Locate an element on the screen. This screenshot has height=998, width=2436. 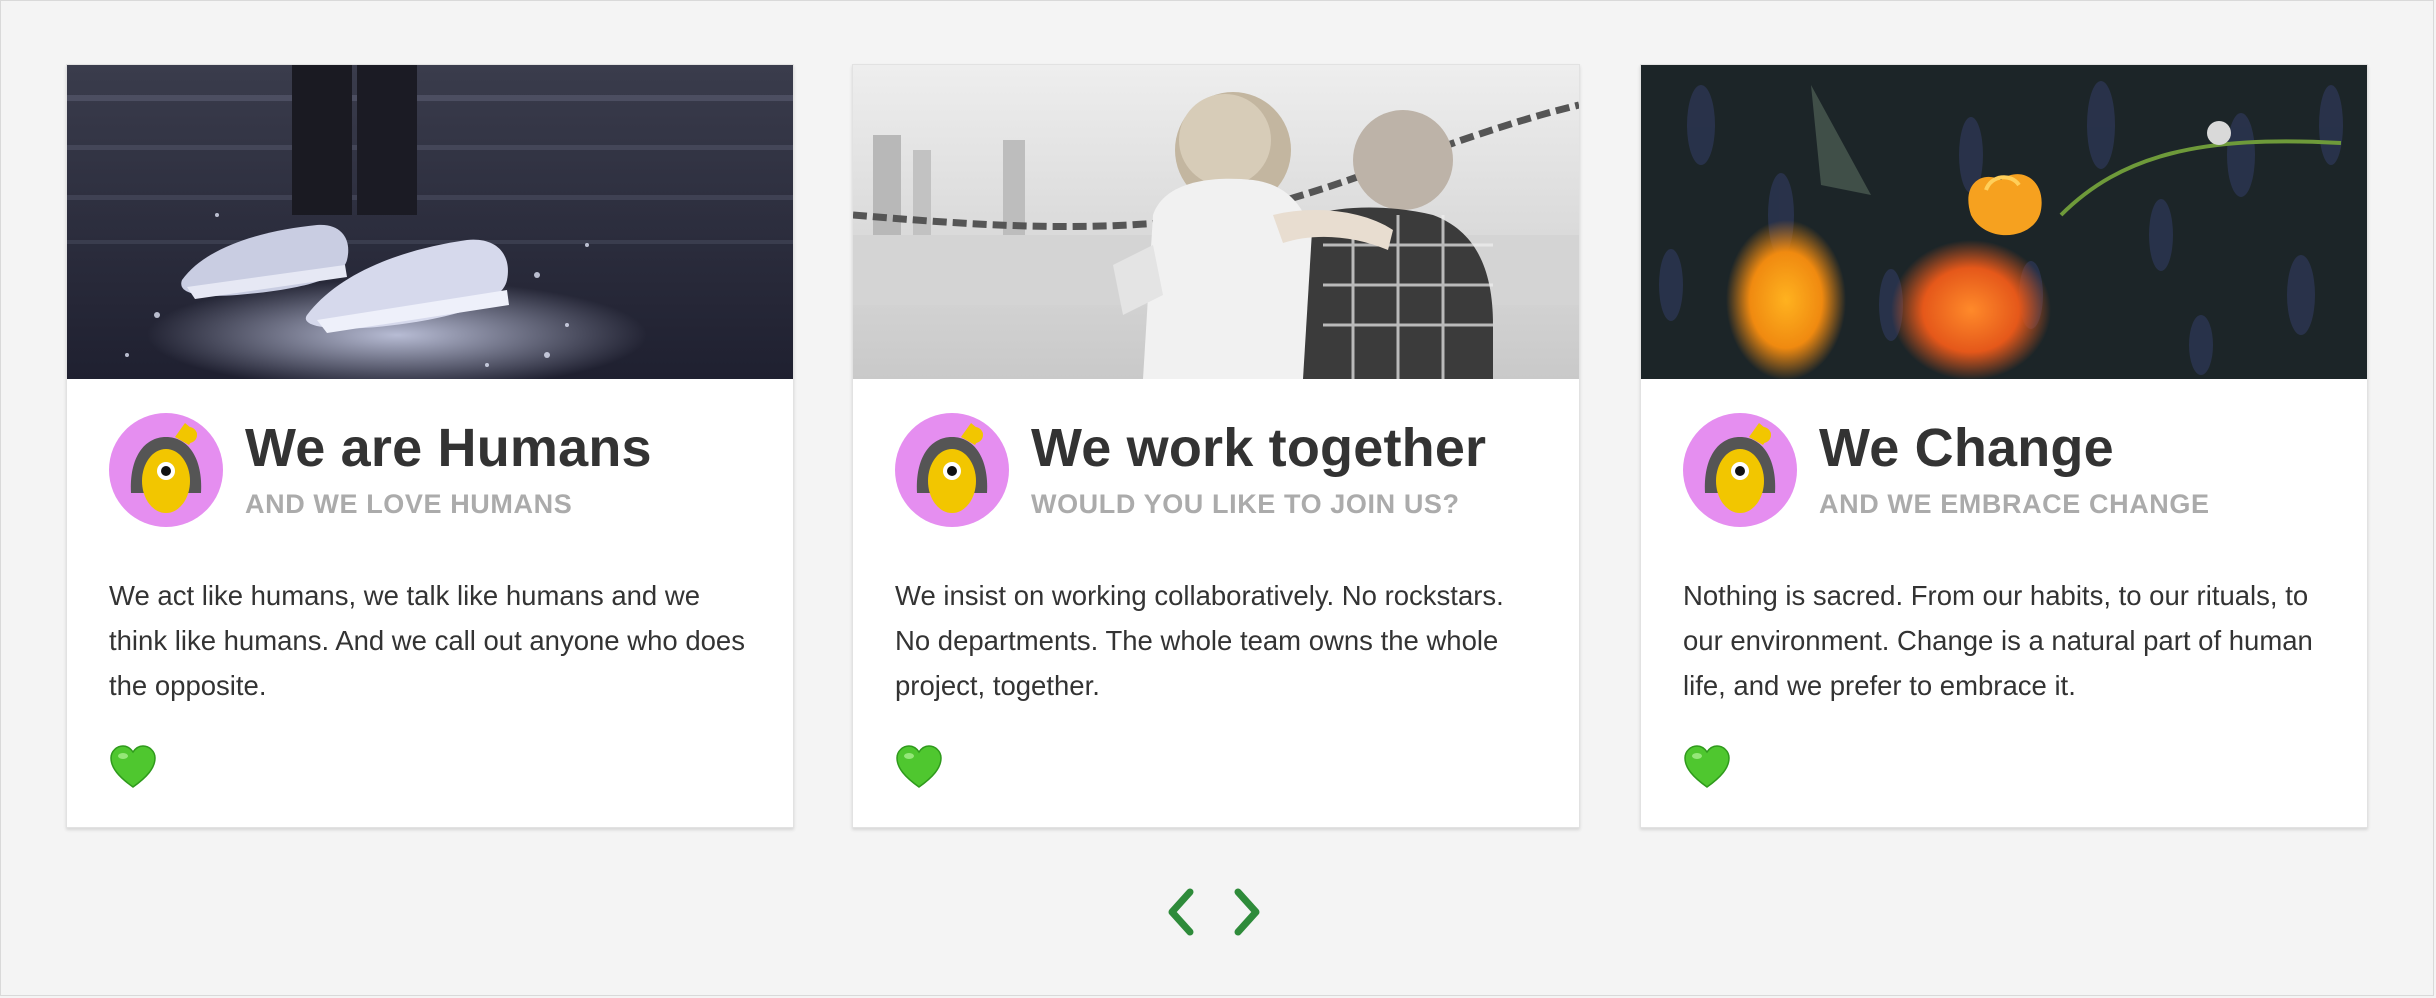
carousel-next-button is located at coordinates (1248, 912).